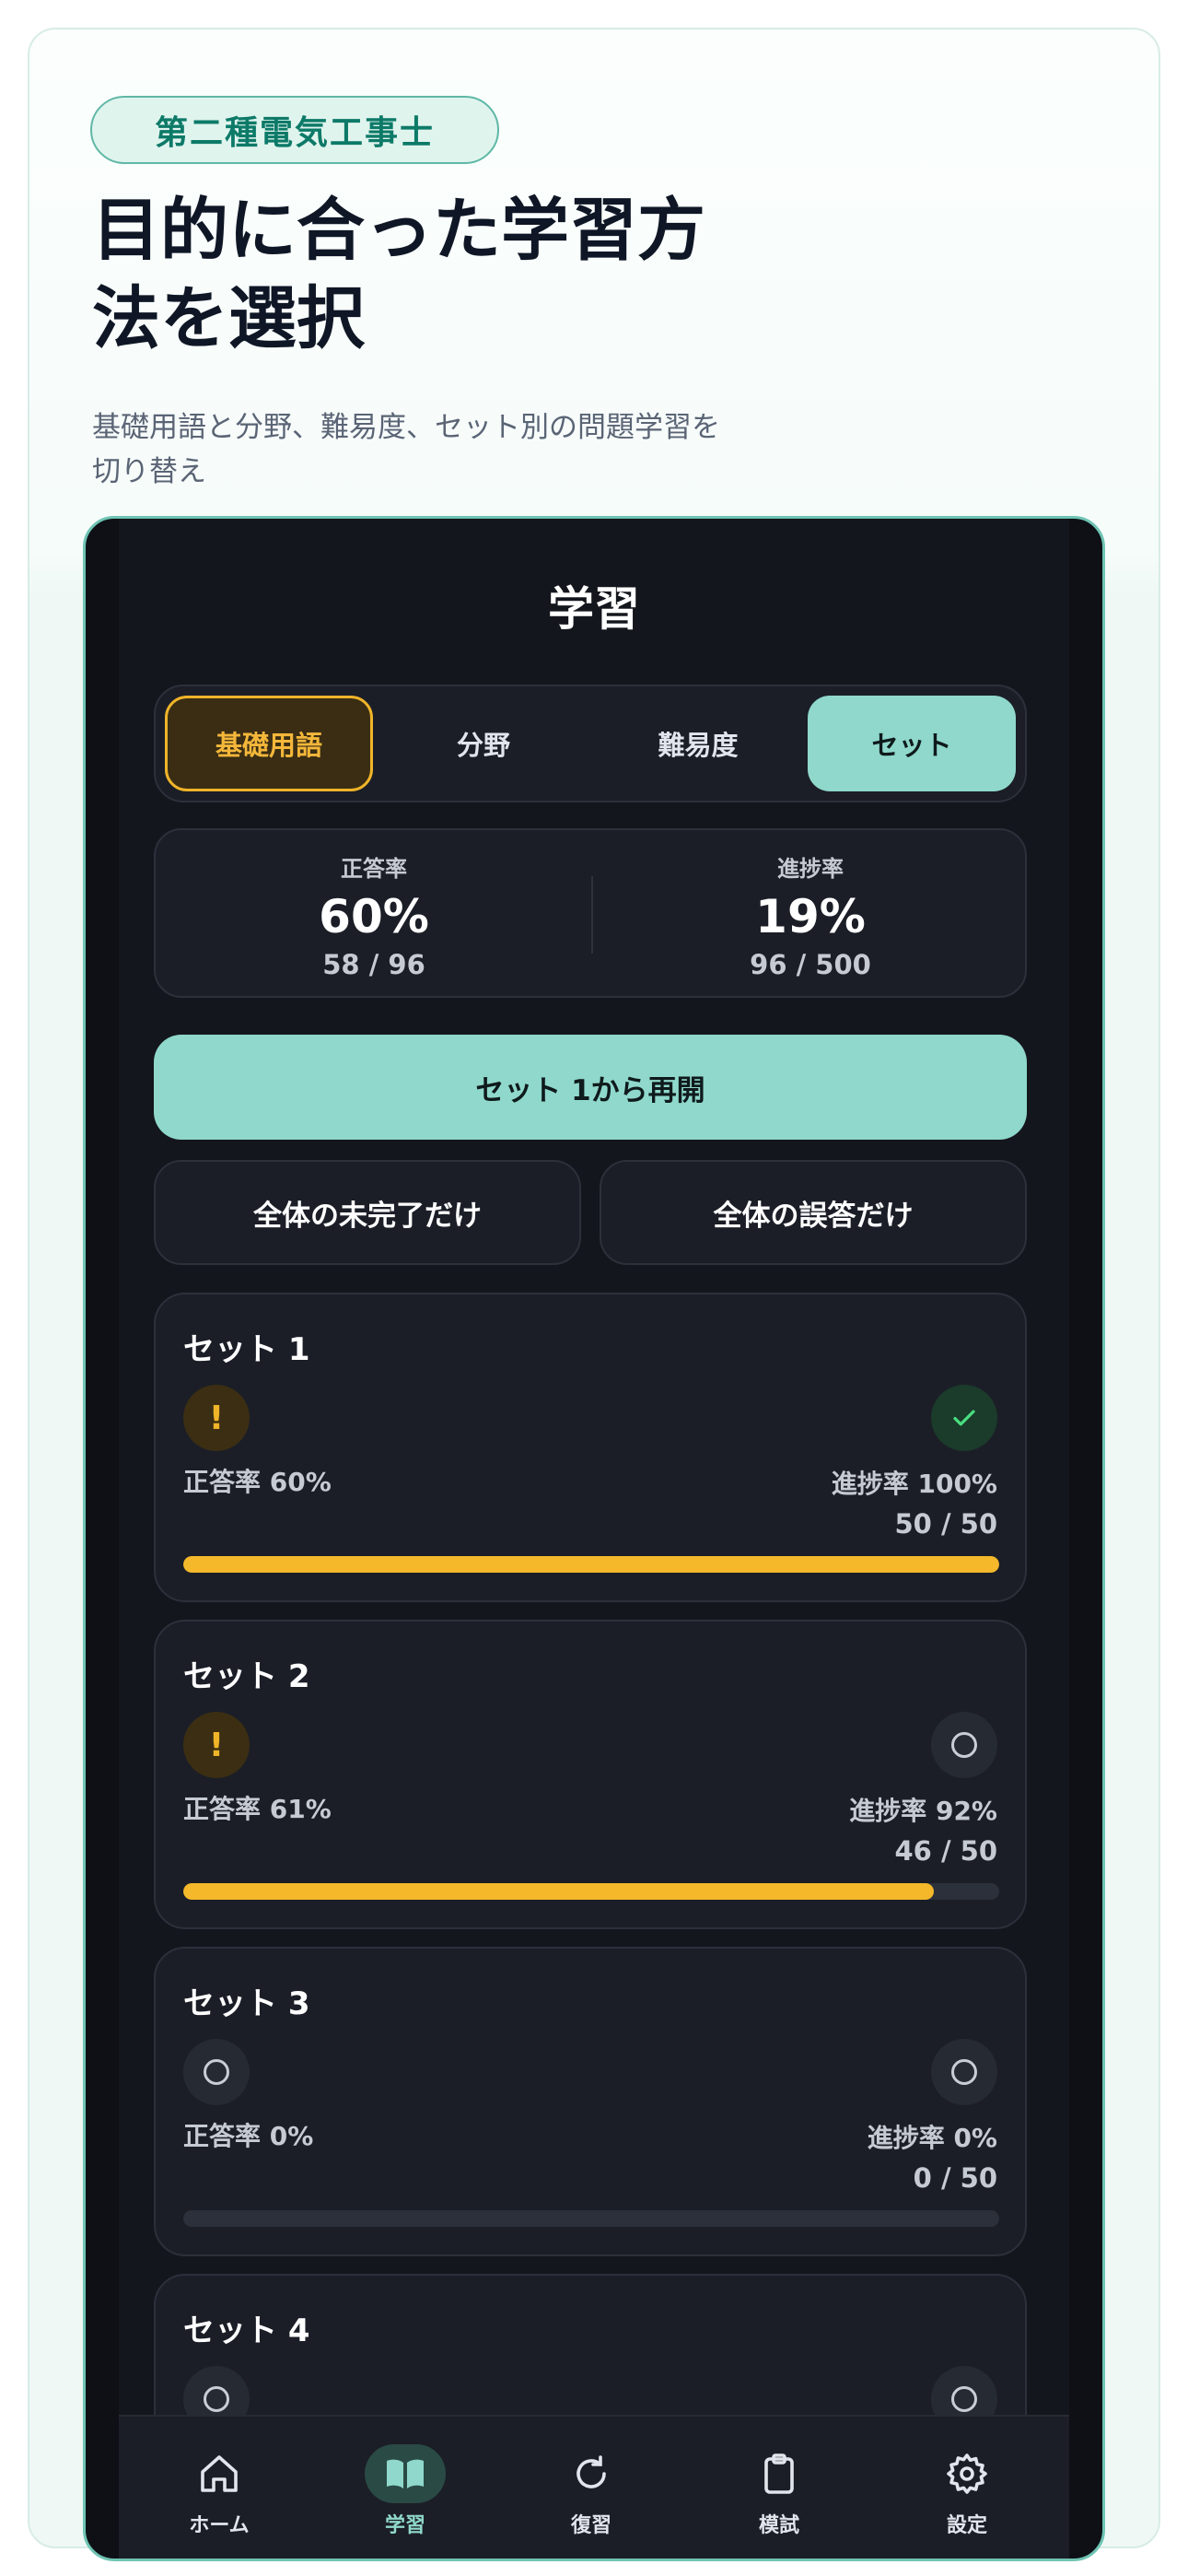 This screenshot has width=1188, height=2576. I want to click on book-icon, so click(405, 2473).